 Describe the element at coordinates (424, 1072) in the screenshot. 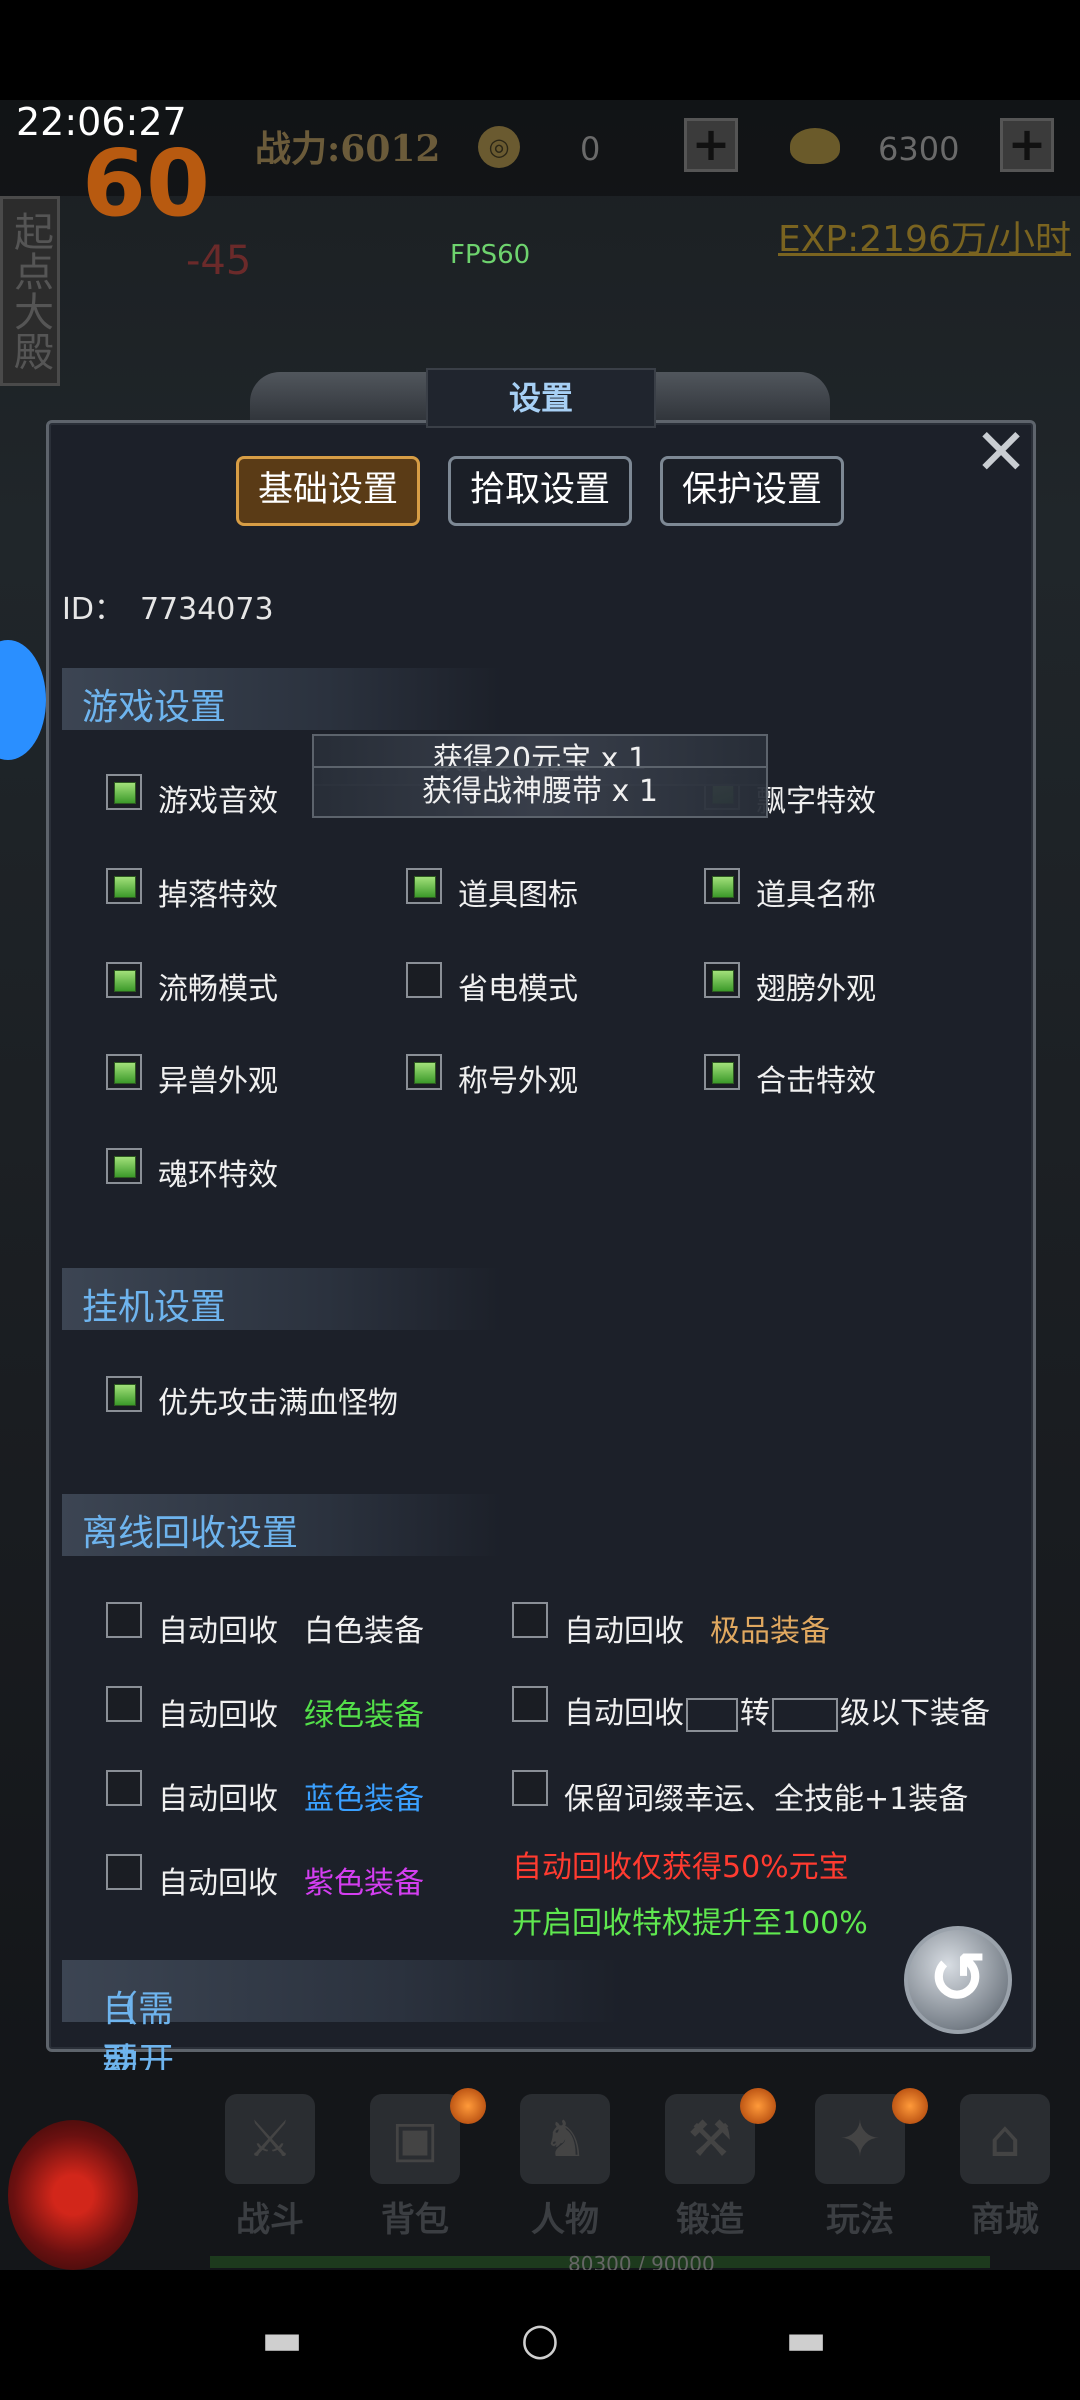

I see `checkbox-title-appearance` at that location.